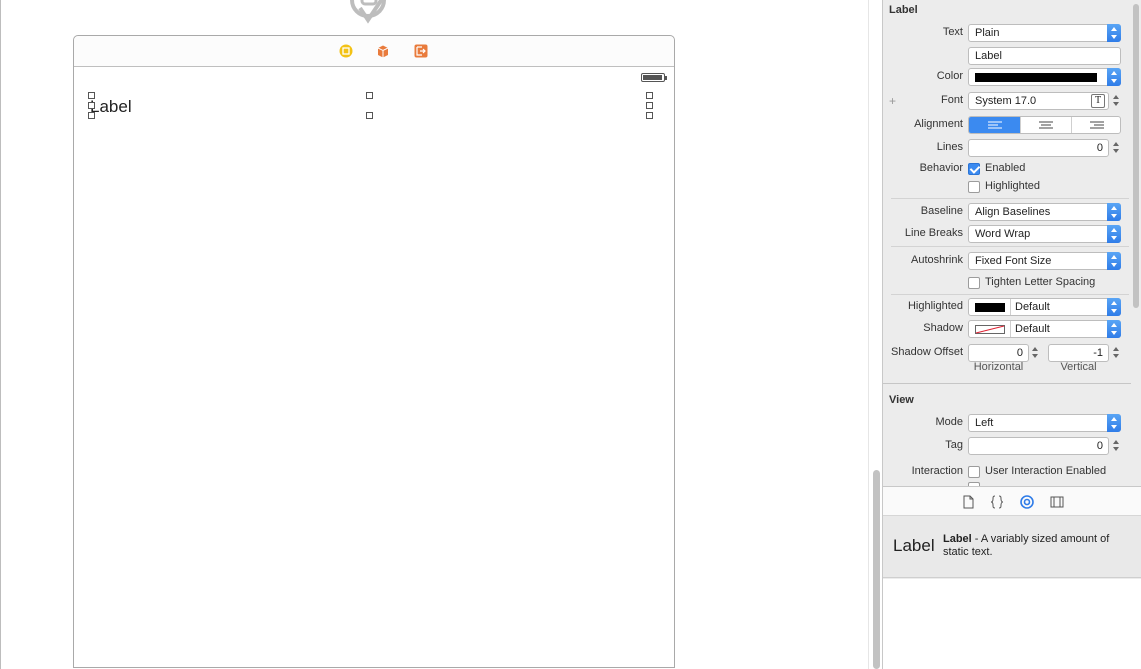  I want to click on section-divider, so click(1007, 383).